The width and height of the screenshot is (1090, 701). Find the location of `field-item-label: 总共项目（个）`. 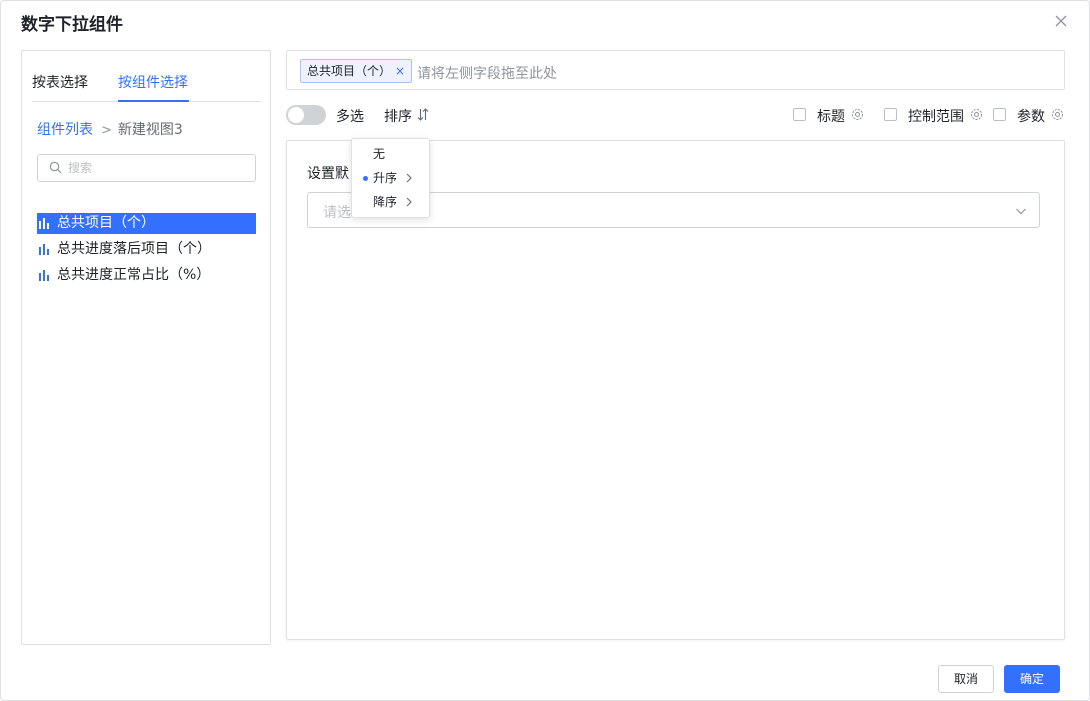

field-item-label: 总共项目（个） is located at coordinates (106, 223).